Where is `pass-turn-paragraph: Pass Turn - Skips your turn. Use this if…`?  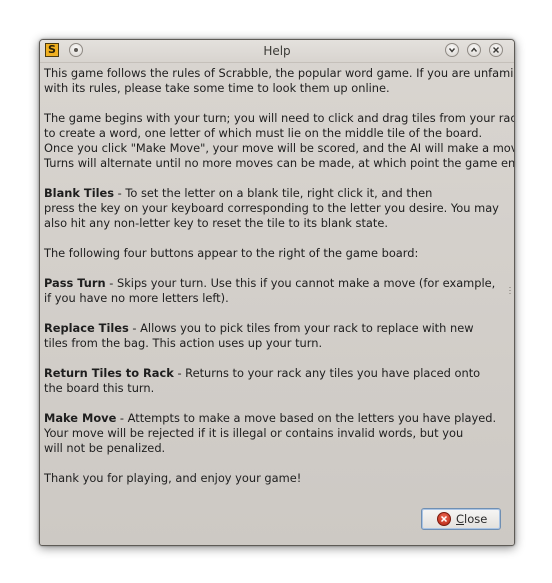 pass-turn-paragraph: Pass Turn - Skips your turn. Use this if… is located at coordinates (277, 291).